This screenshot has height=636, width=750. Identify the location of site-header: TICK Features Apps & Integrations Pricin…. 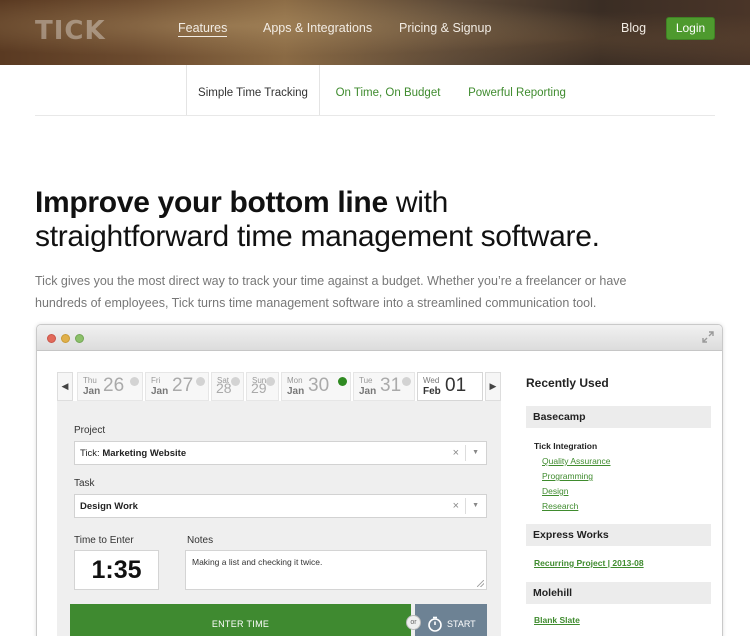
(375, 32).